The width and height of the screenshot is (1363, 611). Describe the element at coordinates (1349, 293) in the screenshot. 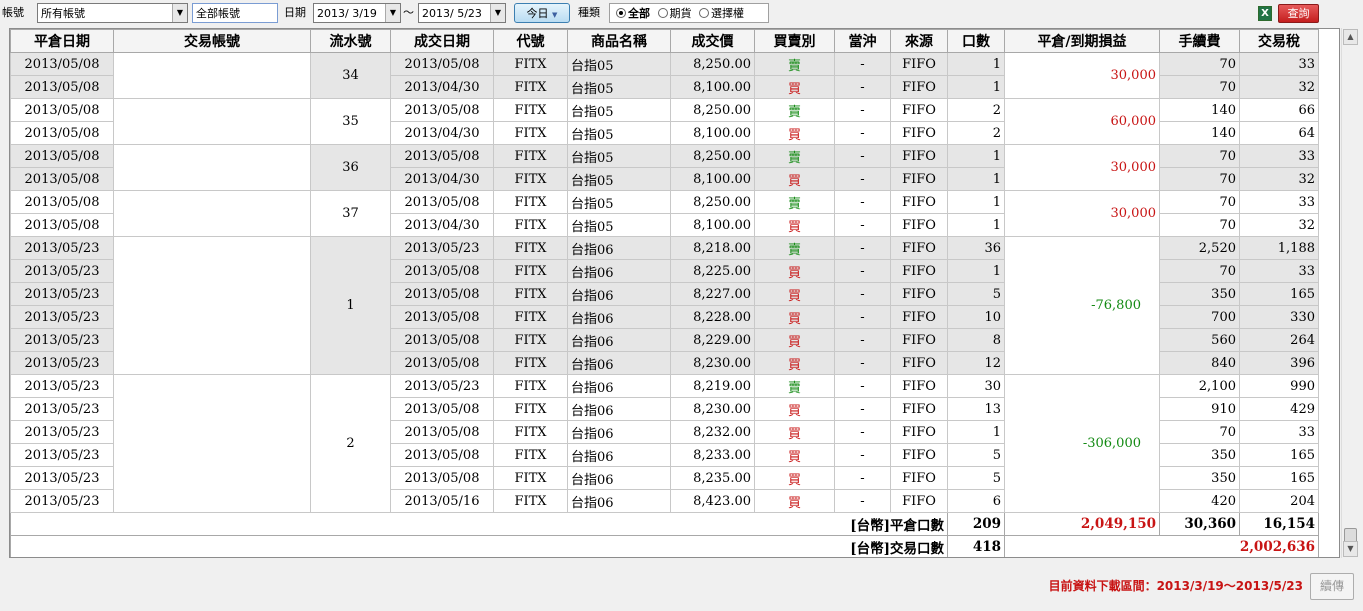

I see `vertical-scrollbar: ▲ ▼` at that location.